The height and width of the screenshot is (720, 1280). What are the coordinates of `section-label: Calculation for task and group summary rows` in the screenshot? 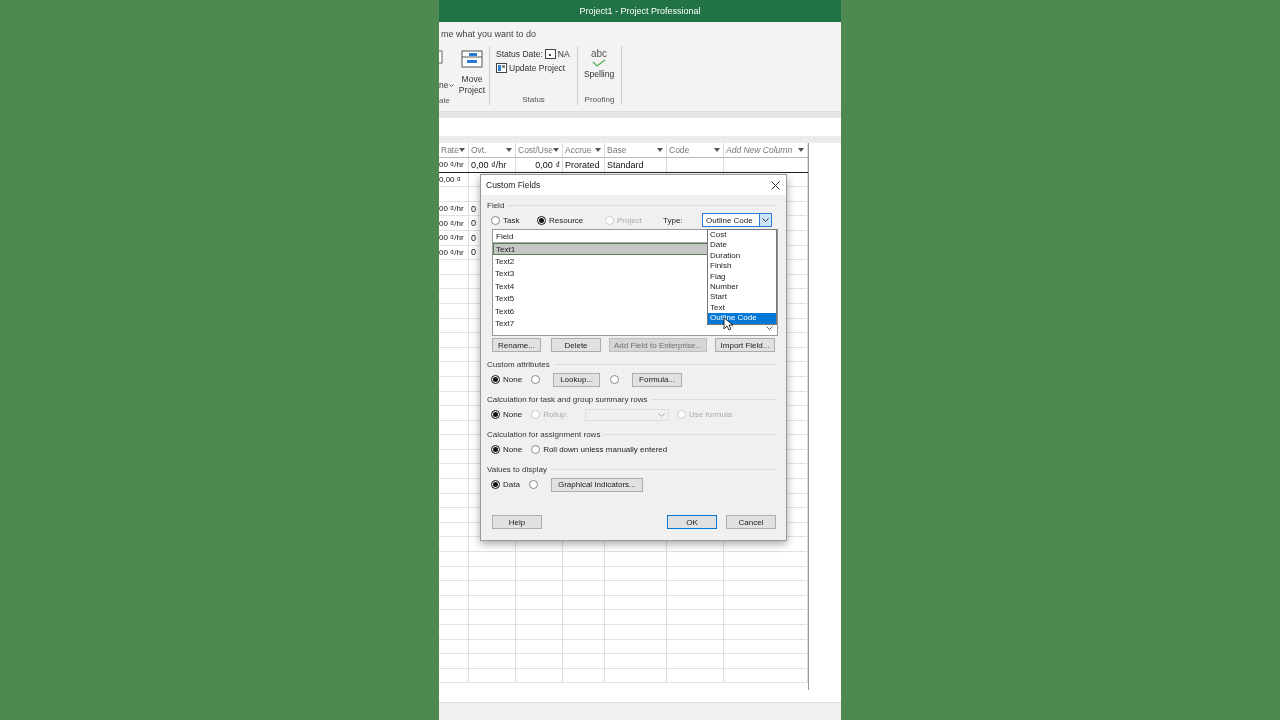 It's located at (567, 399).